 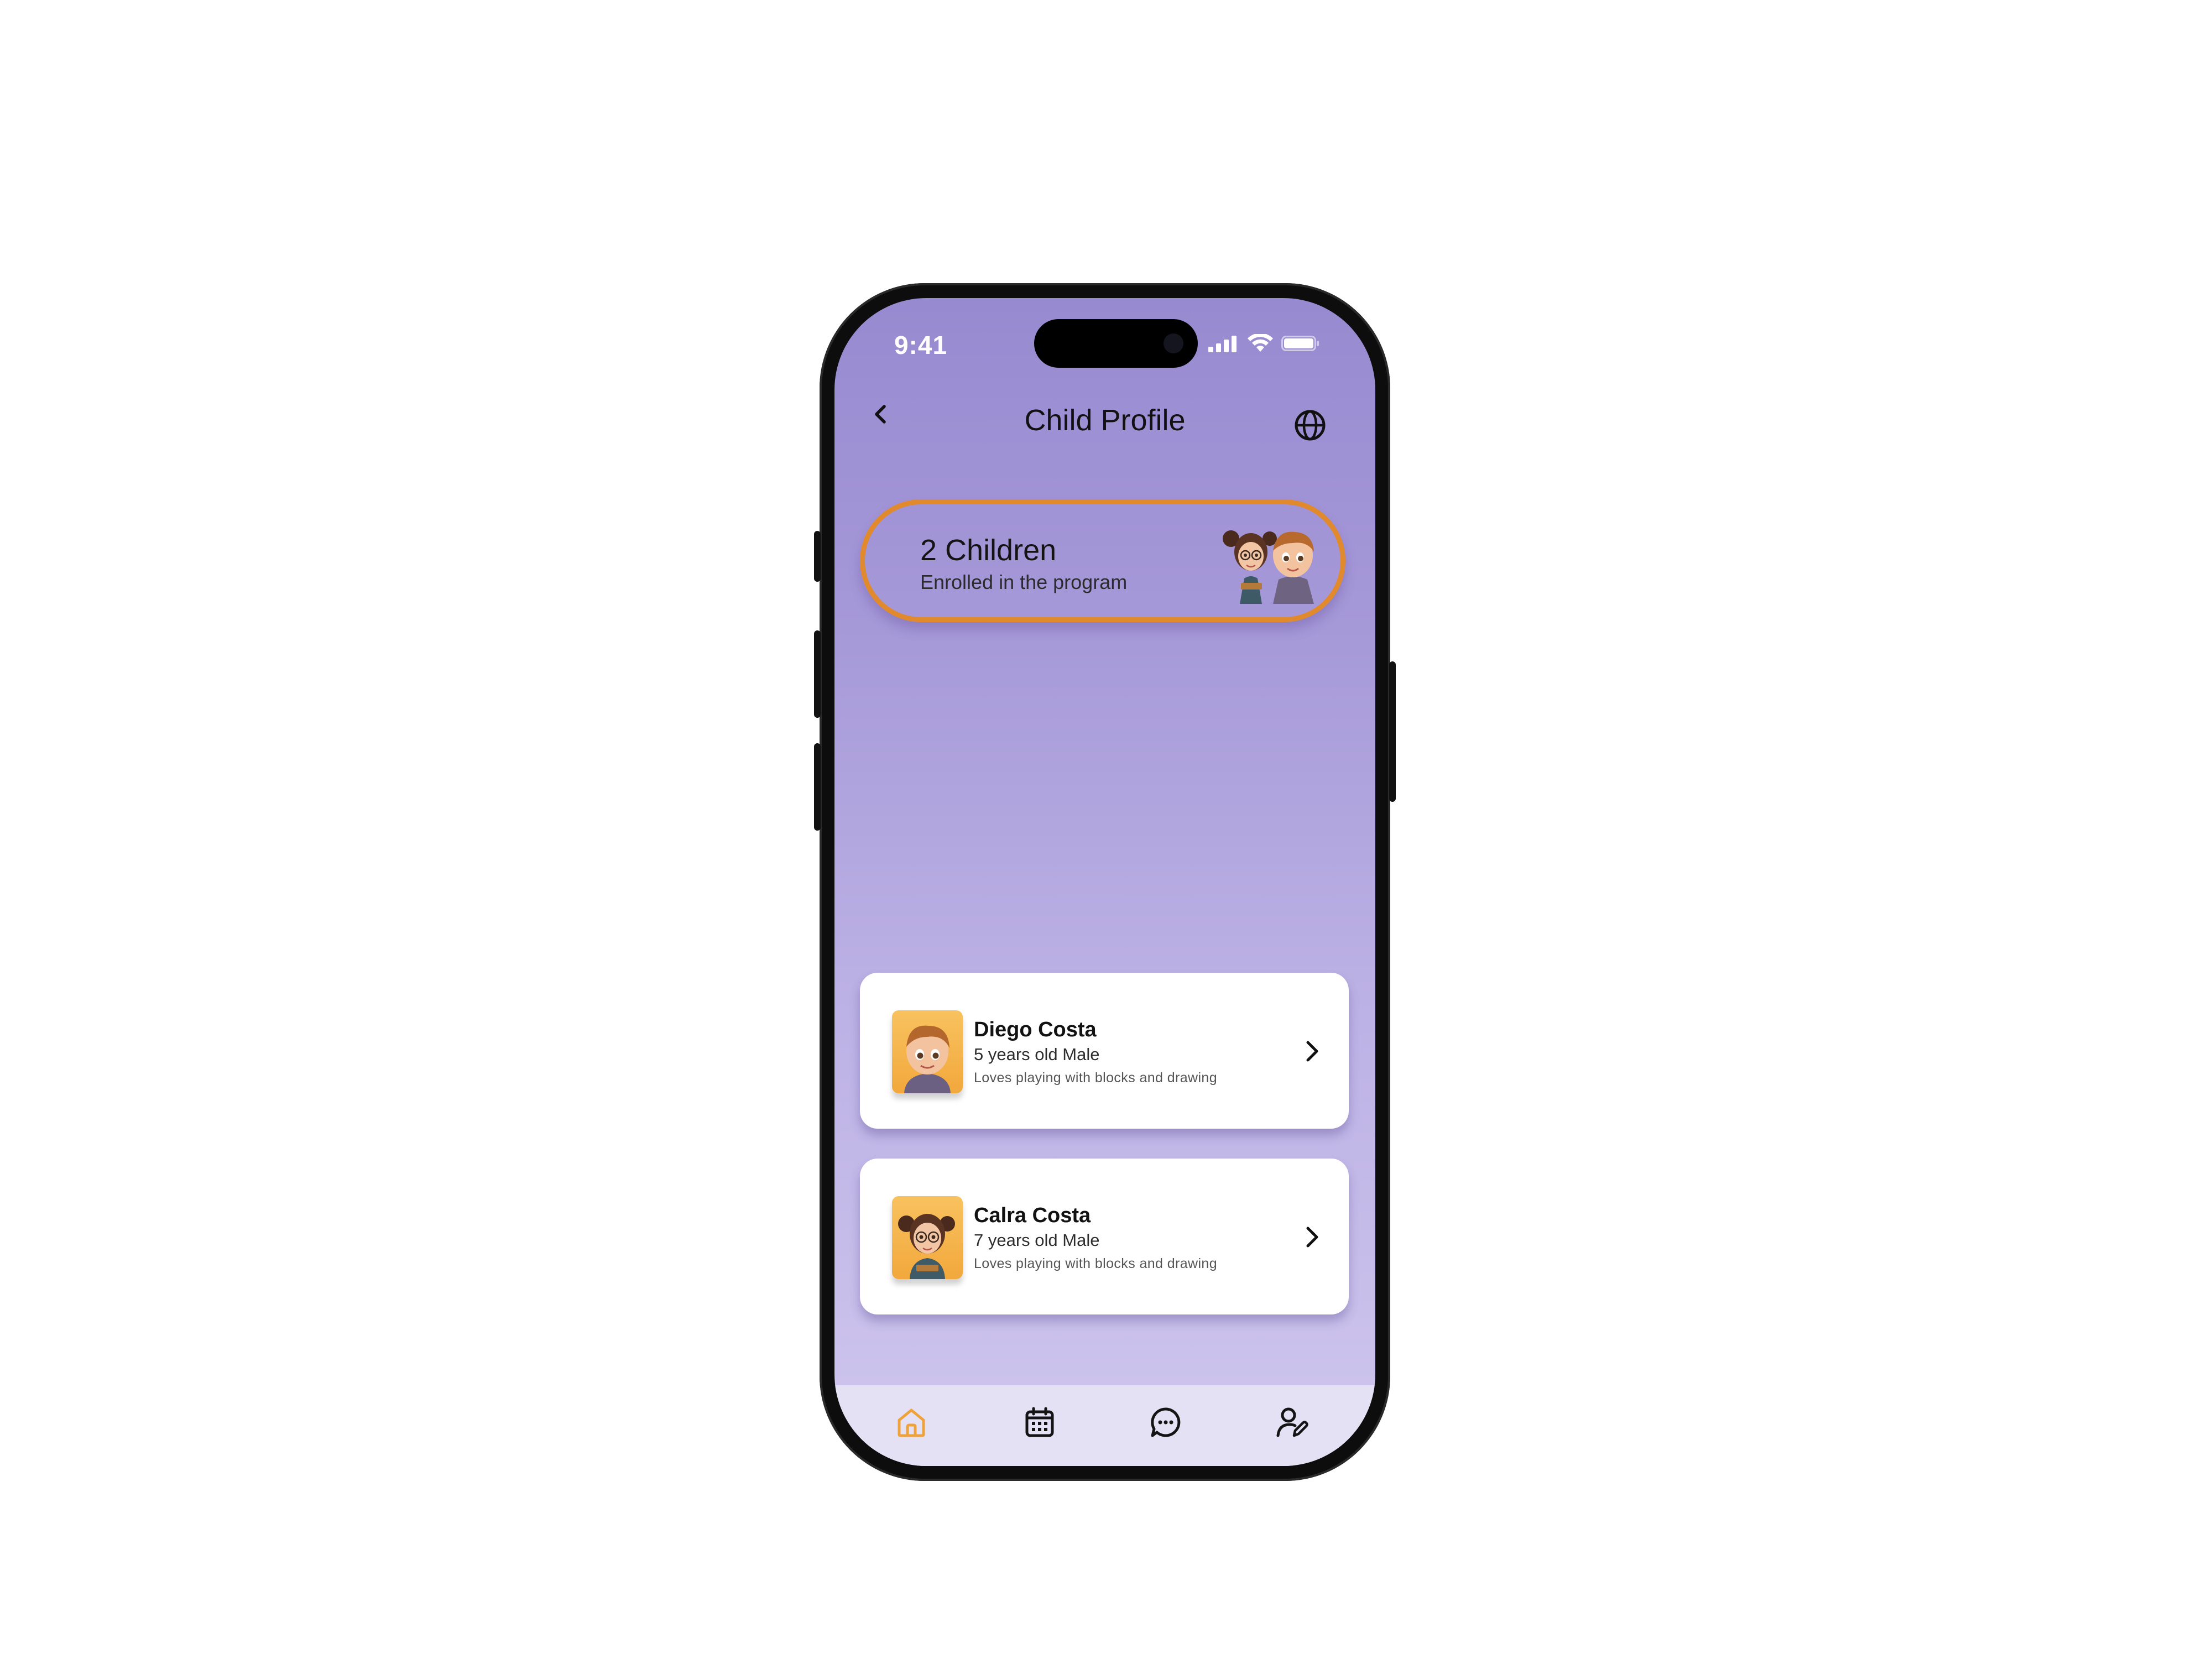 I want to click on tab-chat, so click(x=1166, y=1422).